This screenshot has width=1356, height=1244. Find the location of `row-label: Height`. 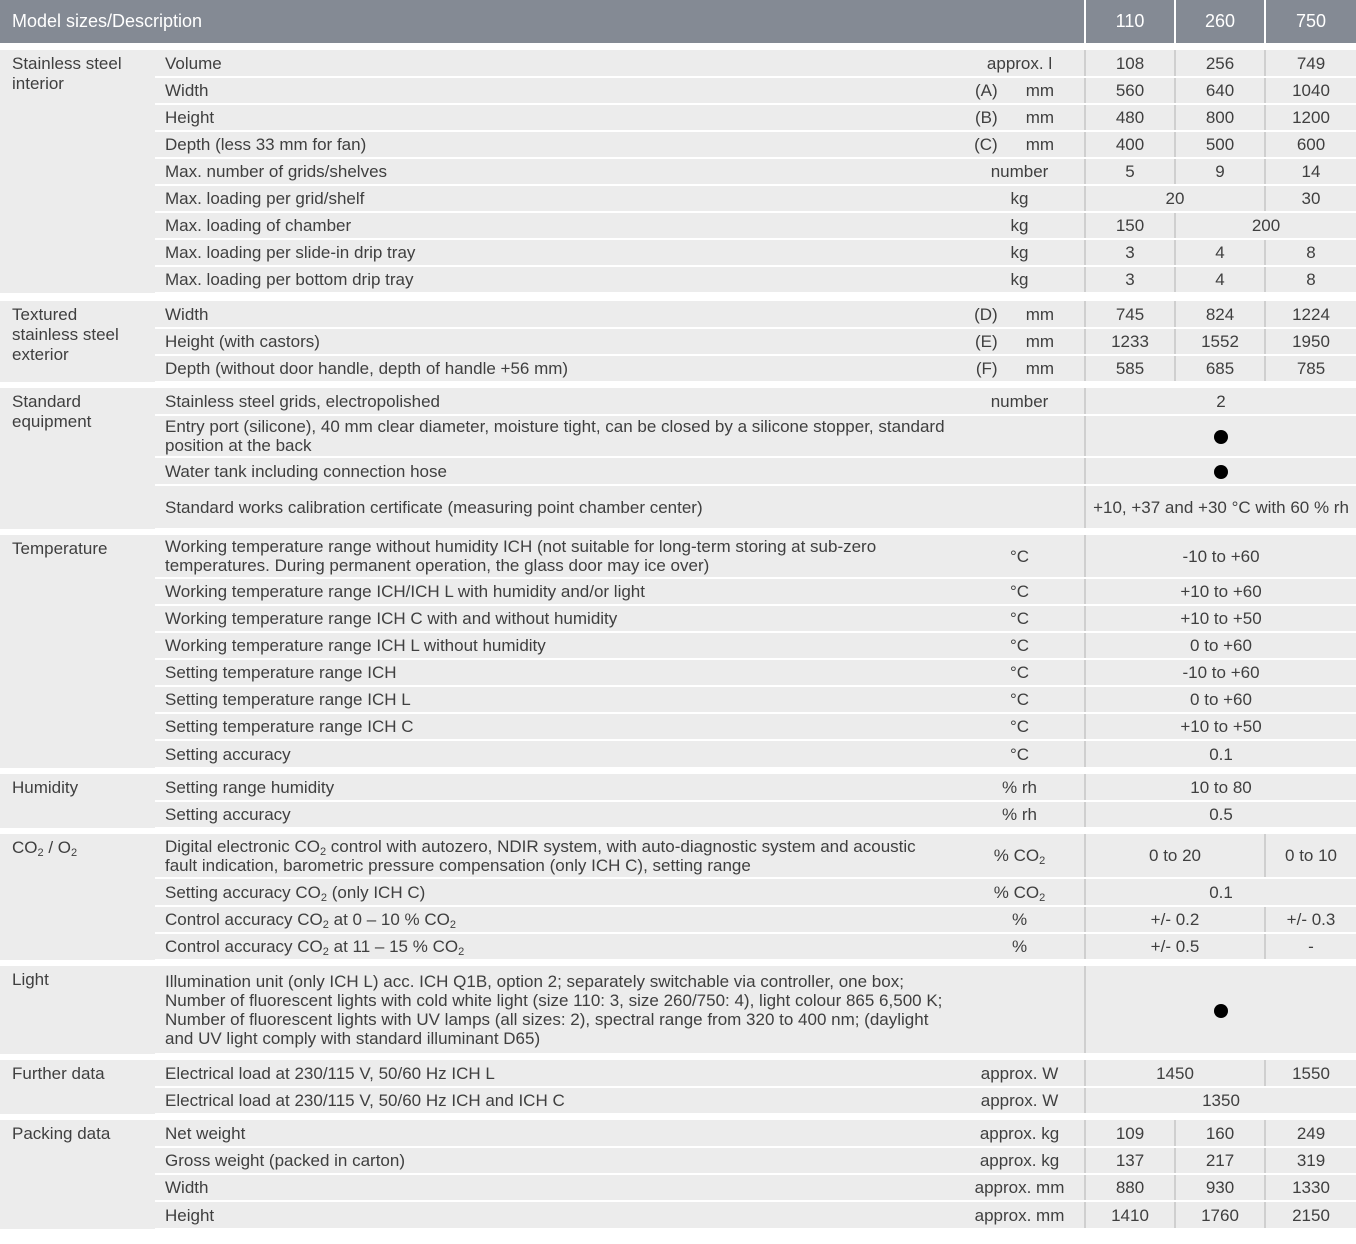

row-label: Height is located at coordinates (555, 1215).